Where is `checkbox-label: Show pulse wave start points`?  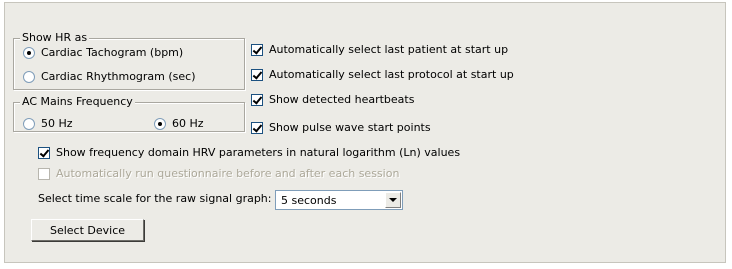 checkbox-label: Show pulse wave start points is located at coordinates (350, 127).